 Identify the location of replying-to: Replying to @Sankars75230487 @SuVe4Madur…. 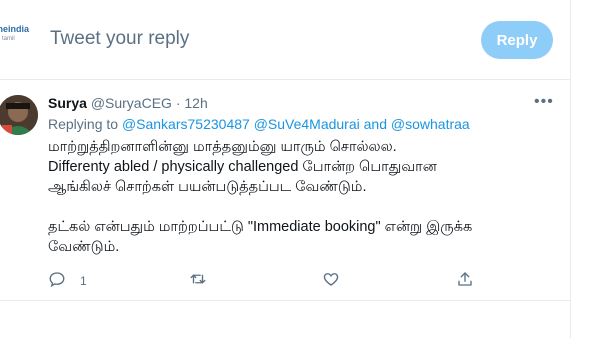
(259, 124).